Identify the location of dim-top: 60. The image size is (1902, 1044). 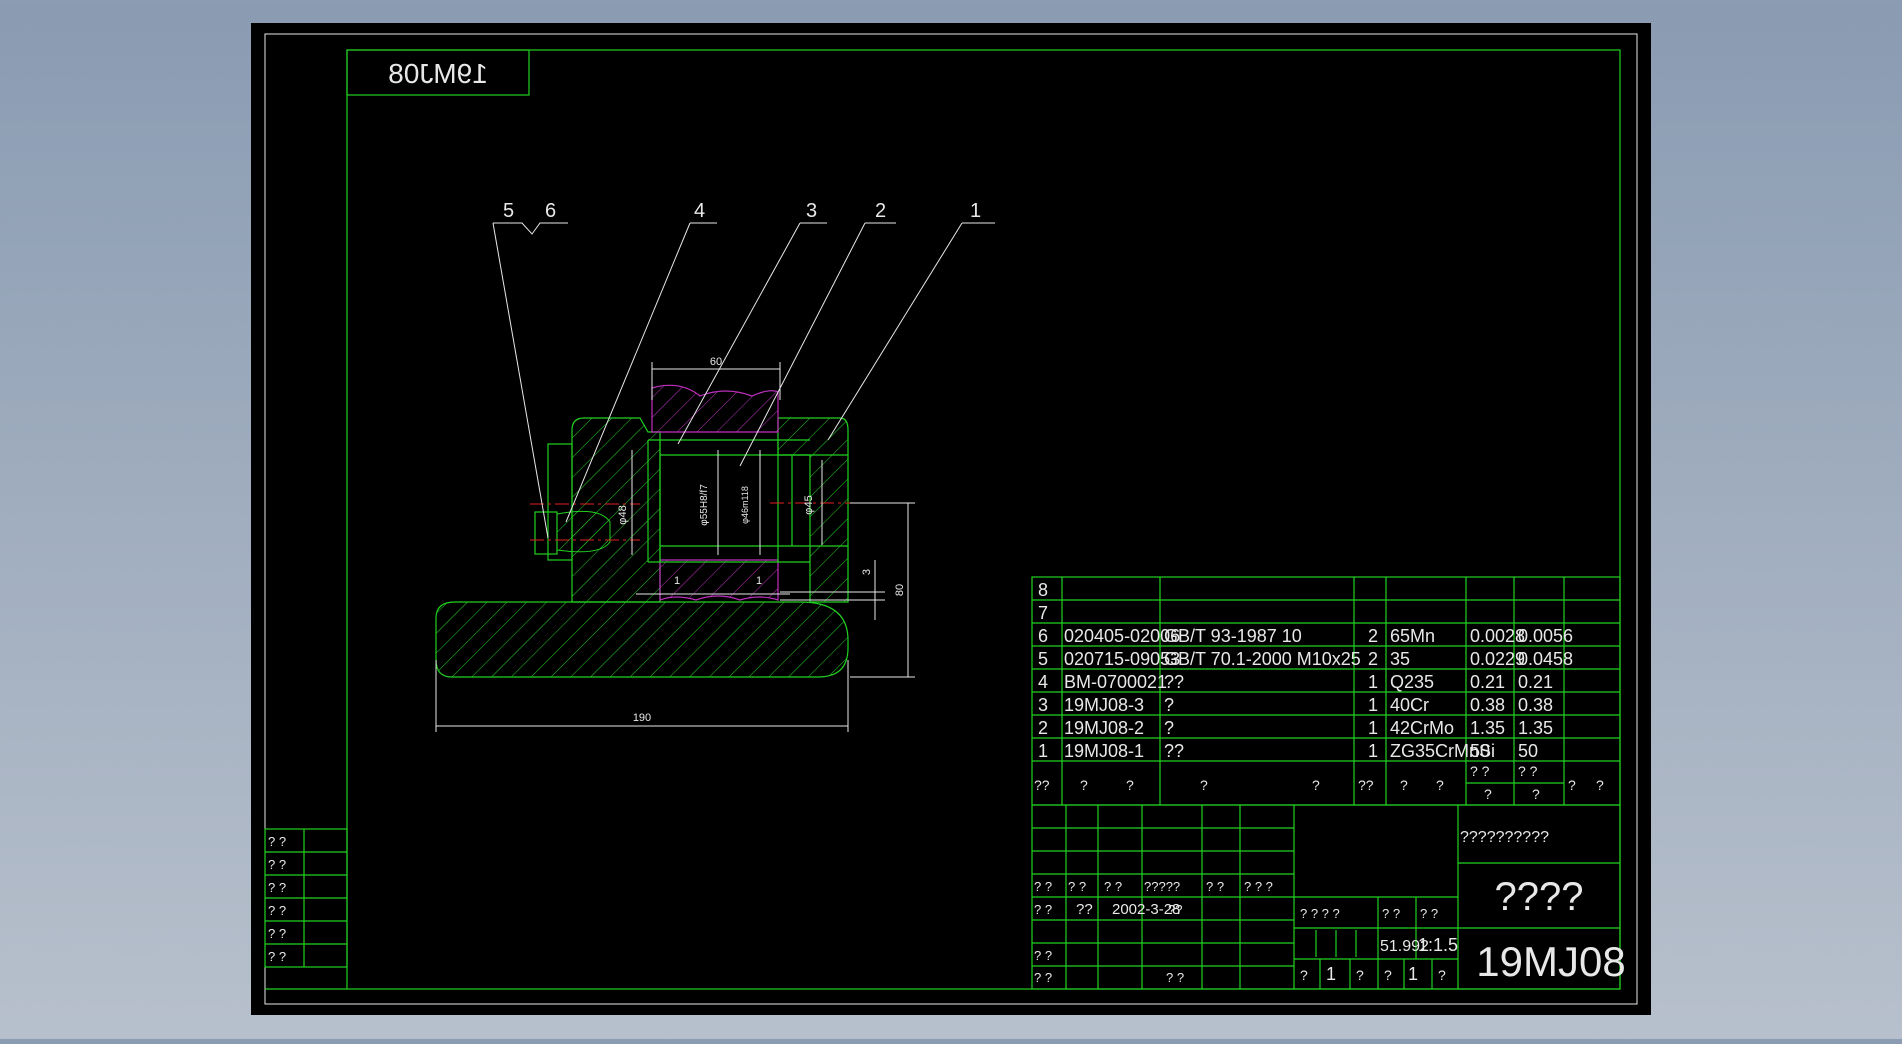
(716, 362).